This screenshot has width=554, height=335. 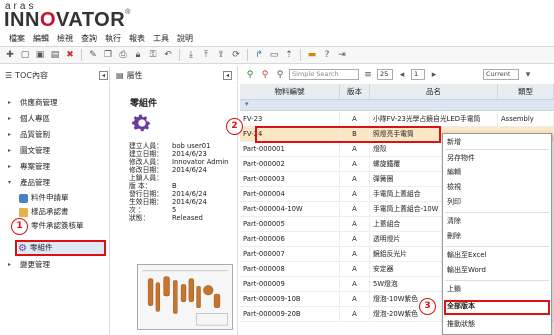 What do you see at coordinates (434, 91) in the screenshot?
I see `col-header-name: 品名` at bounding box center [434, 91].